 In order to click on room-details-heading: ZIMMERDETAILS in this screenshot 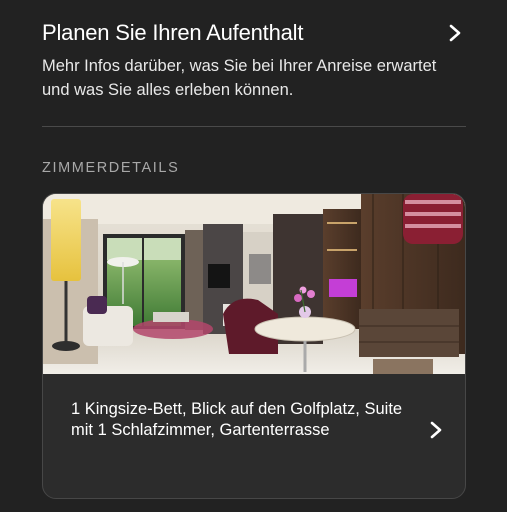, I will do `click(111, 168)`.